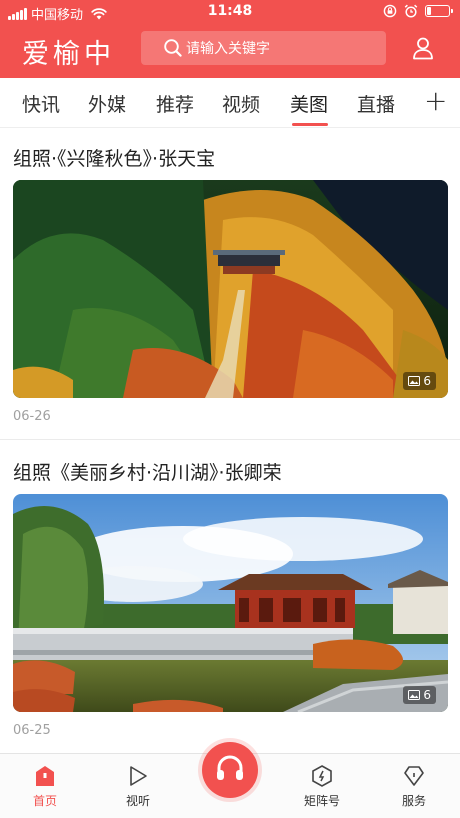  I want to click on card-divider, so click(230, 439).